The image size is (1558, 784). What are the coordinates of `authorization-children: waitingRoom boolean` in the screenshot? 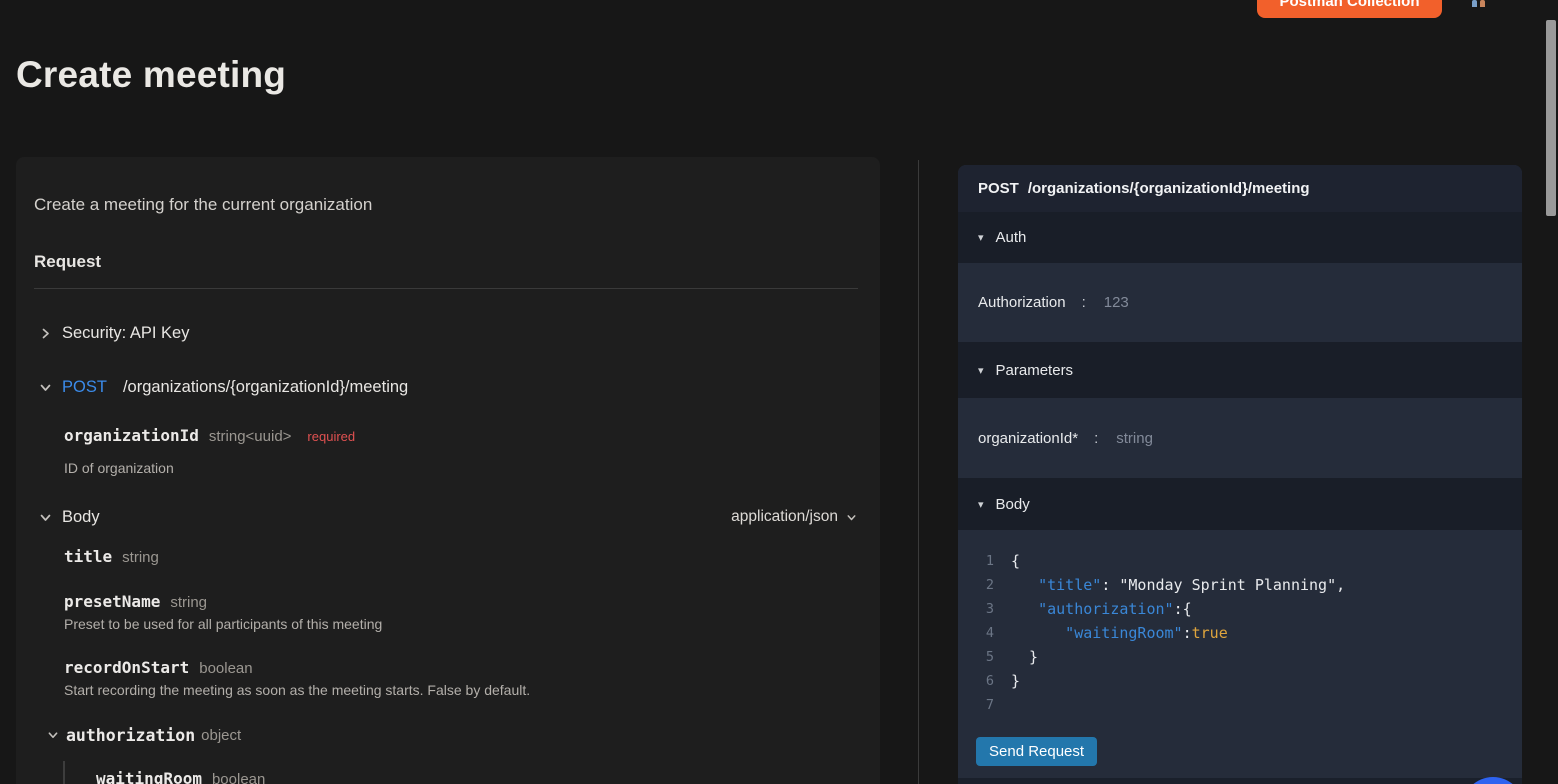 It's located at (460, 772).